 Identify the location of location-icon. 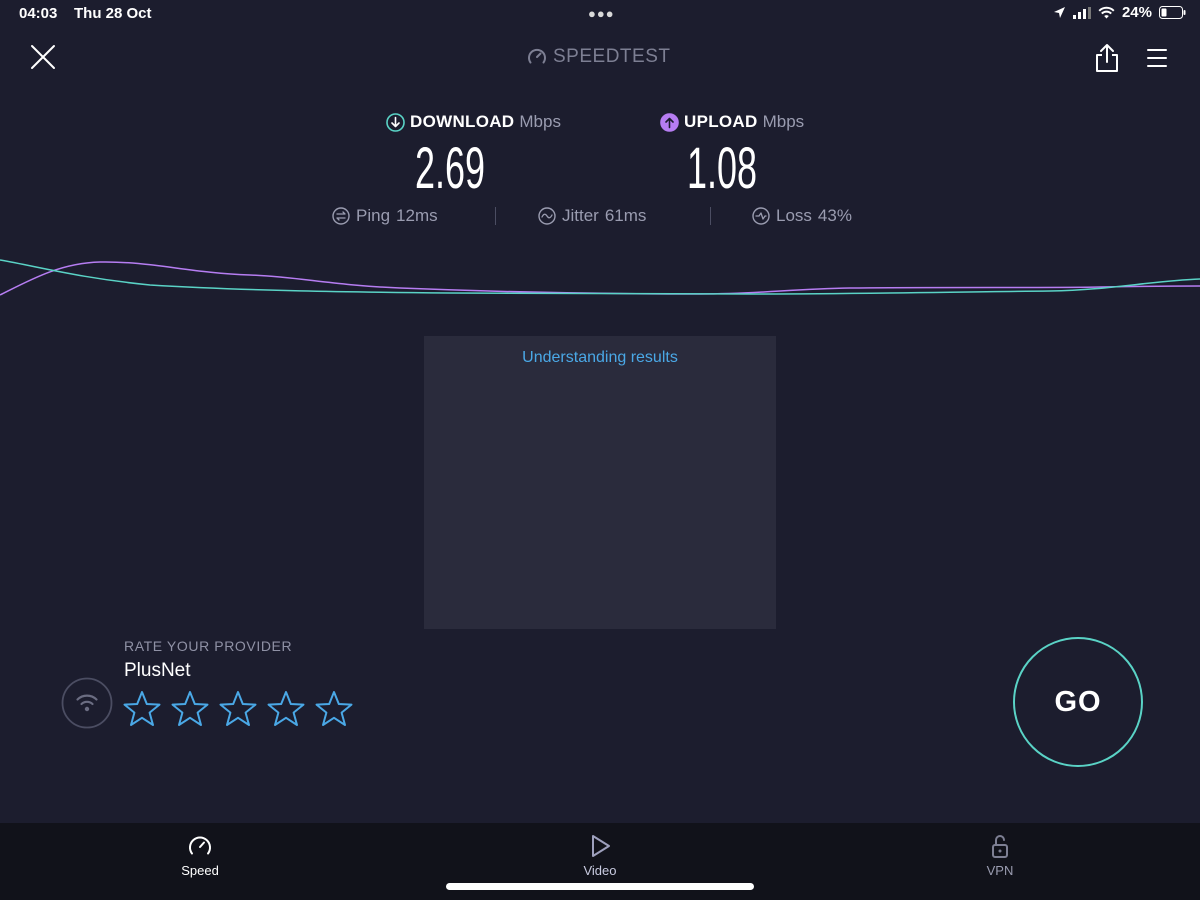
(1059, 12).